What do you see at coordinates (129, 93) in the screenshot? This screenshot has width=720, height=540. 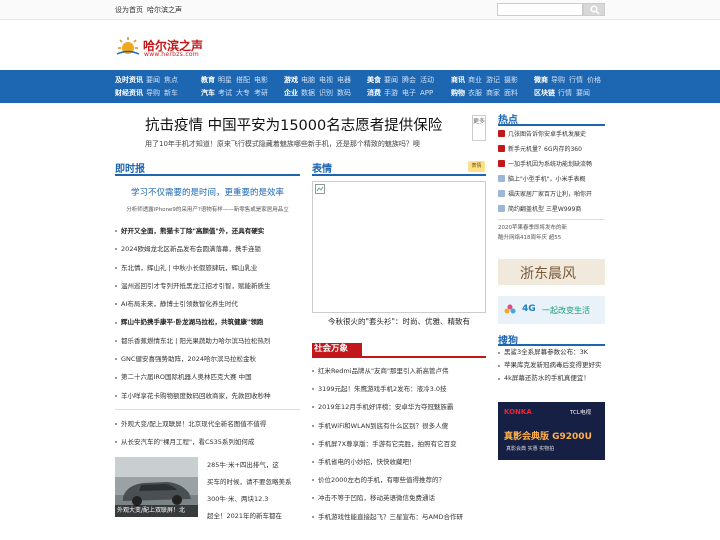 I see `nav-heading: 财经资讯` at bounding box center [129, 93].